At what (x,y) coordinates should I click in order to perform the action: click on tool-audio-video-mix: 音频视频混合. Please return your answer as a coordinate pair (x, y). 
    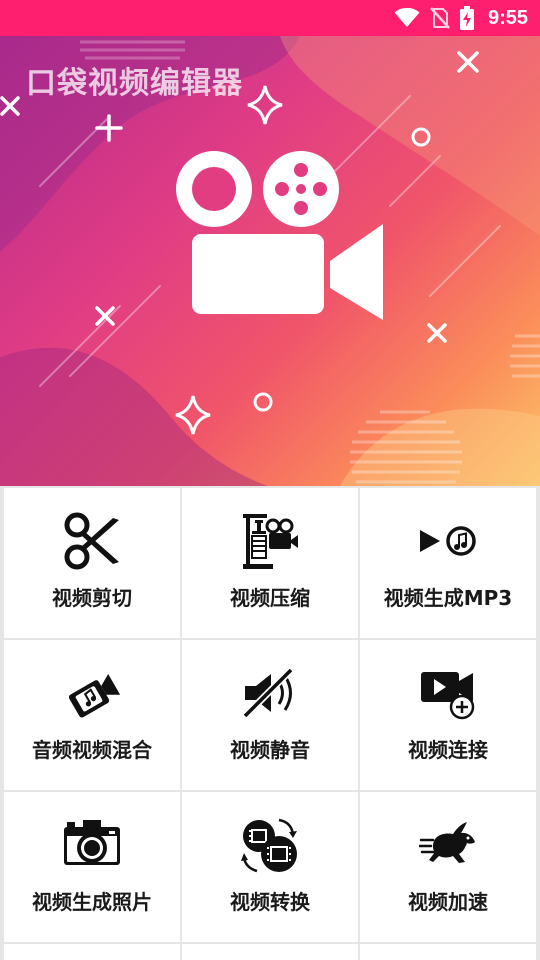
    Looking at the image, I should click on (92, 715).